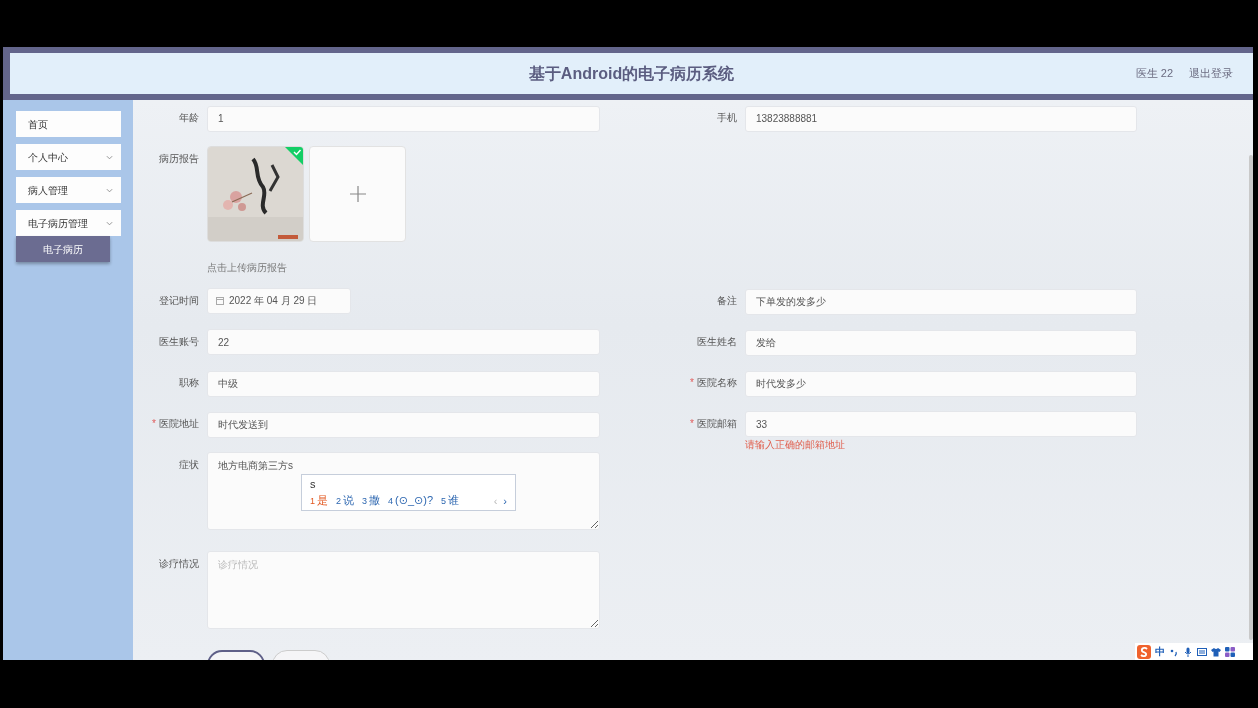 The width and height of the screenshot is (1258, 708). I want to click on app-title: 基于Android的电子病历系统, so click(631, 73).